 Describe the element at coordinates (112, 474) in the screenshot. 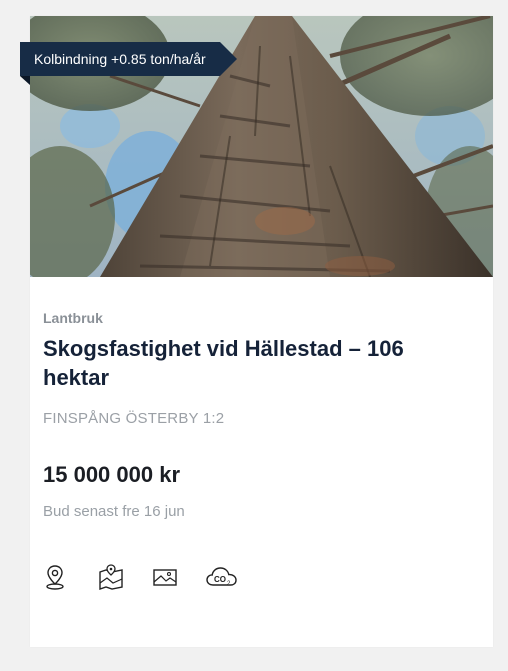

I see `listing-price: 15 000 000 kr` at that location.